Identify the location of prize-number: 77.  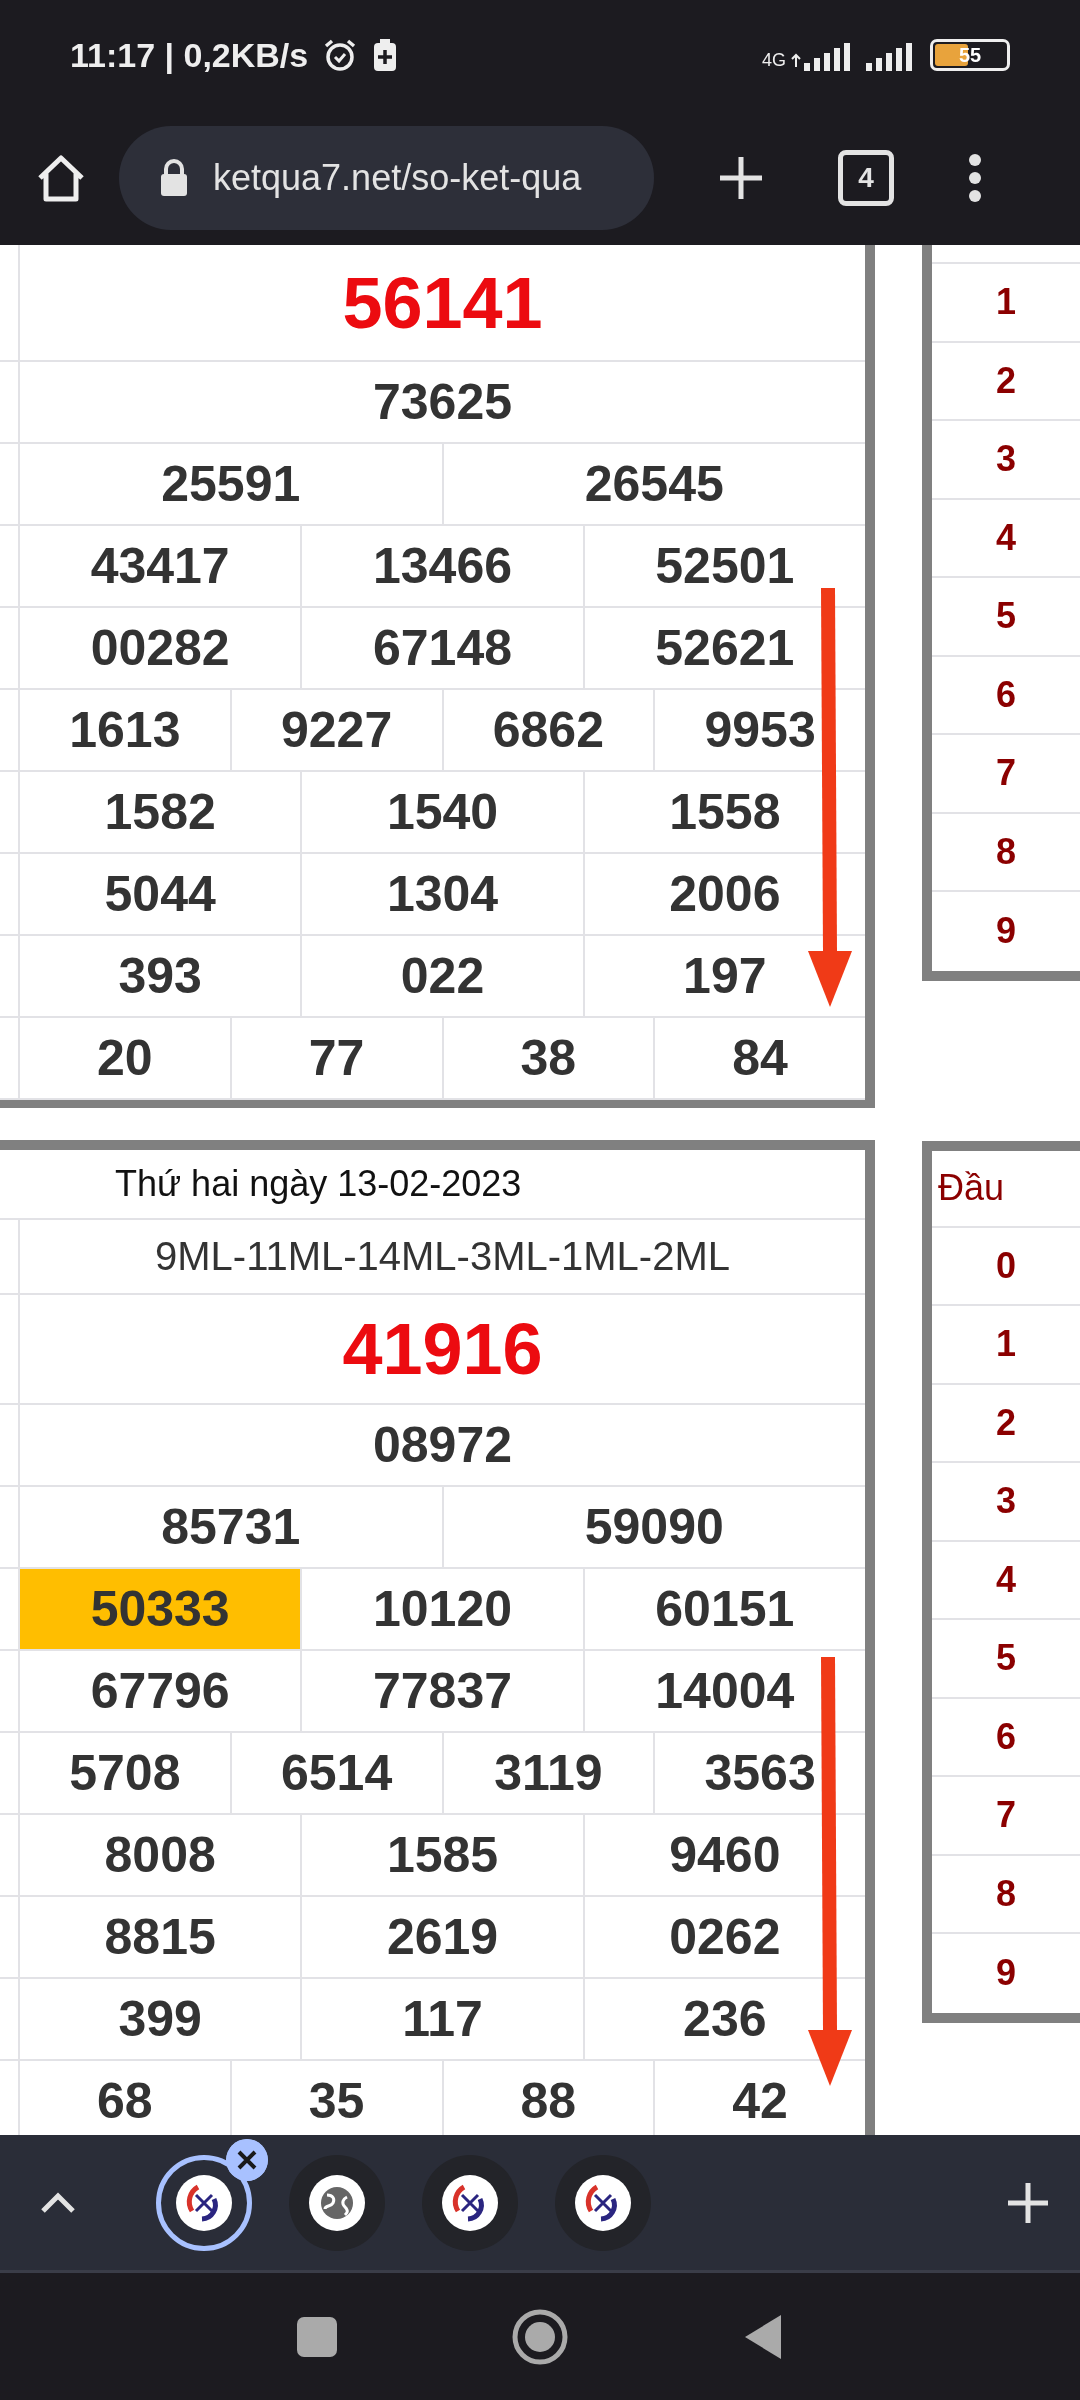
(337, 1058).